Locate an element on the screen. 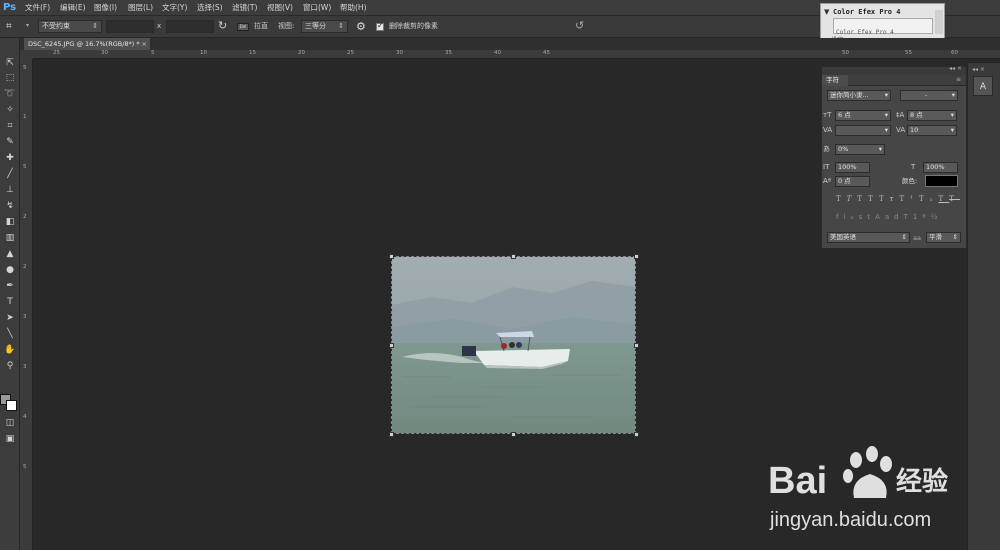 This screenshot has width=1000, height=550. line-tool-icon: ╲ is located at coordinates (10, 334).